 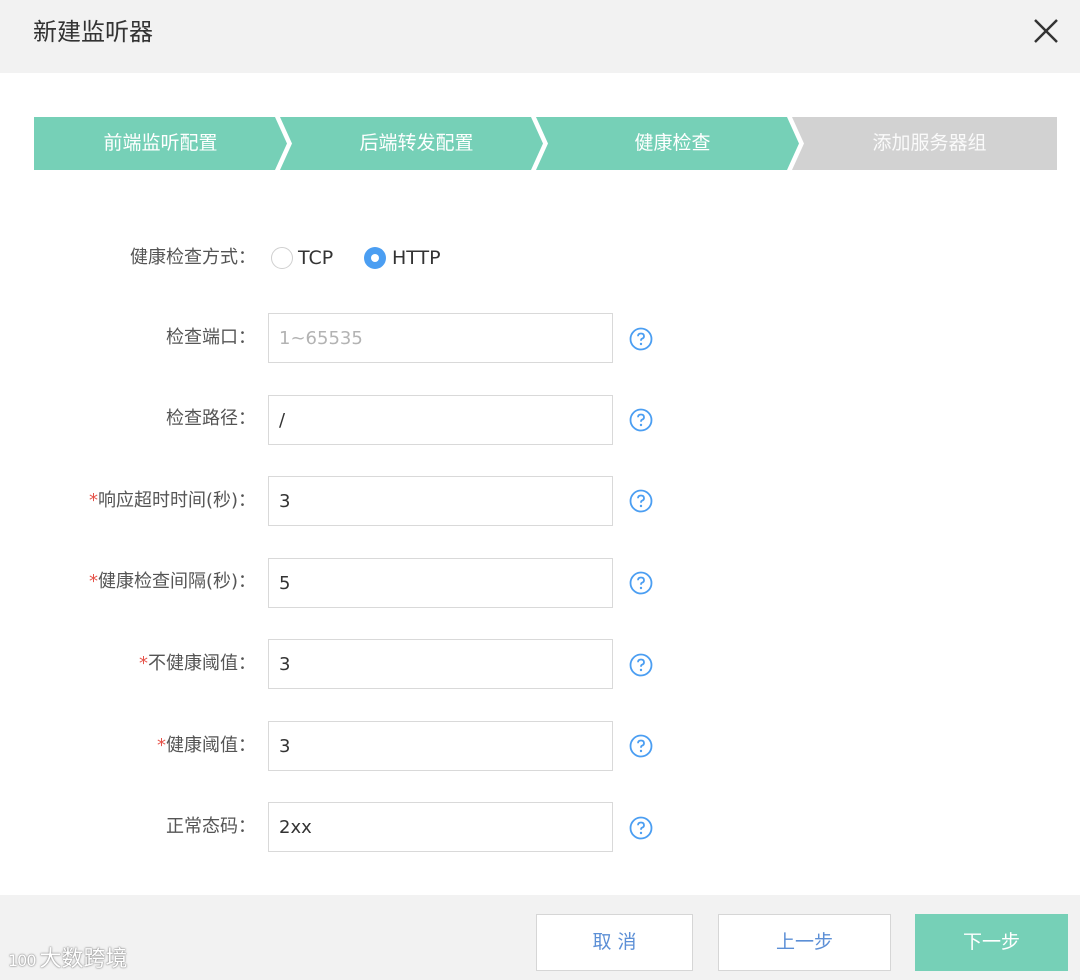 I want to click on interval-input, so click(x=440, y=583).